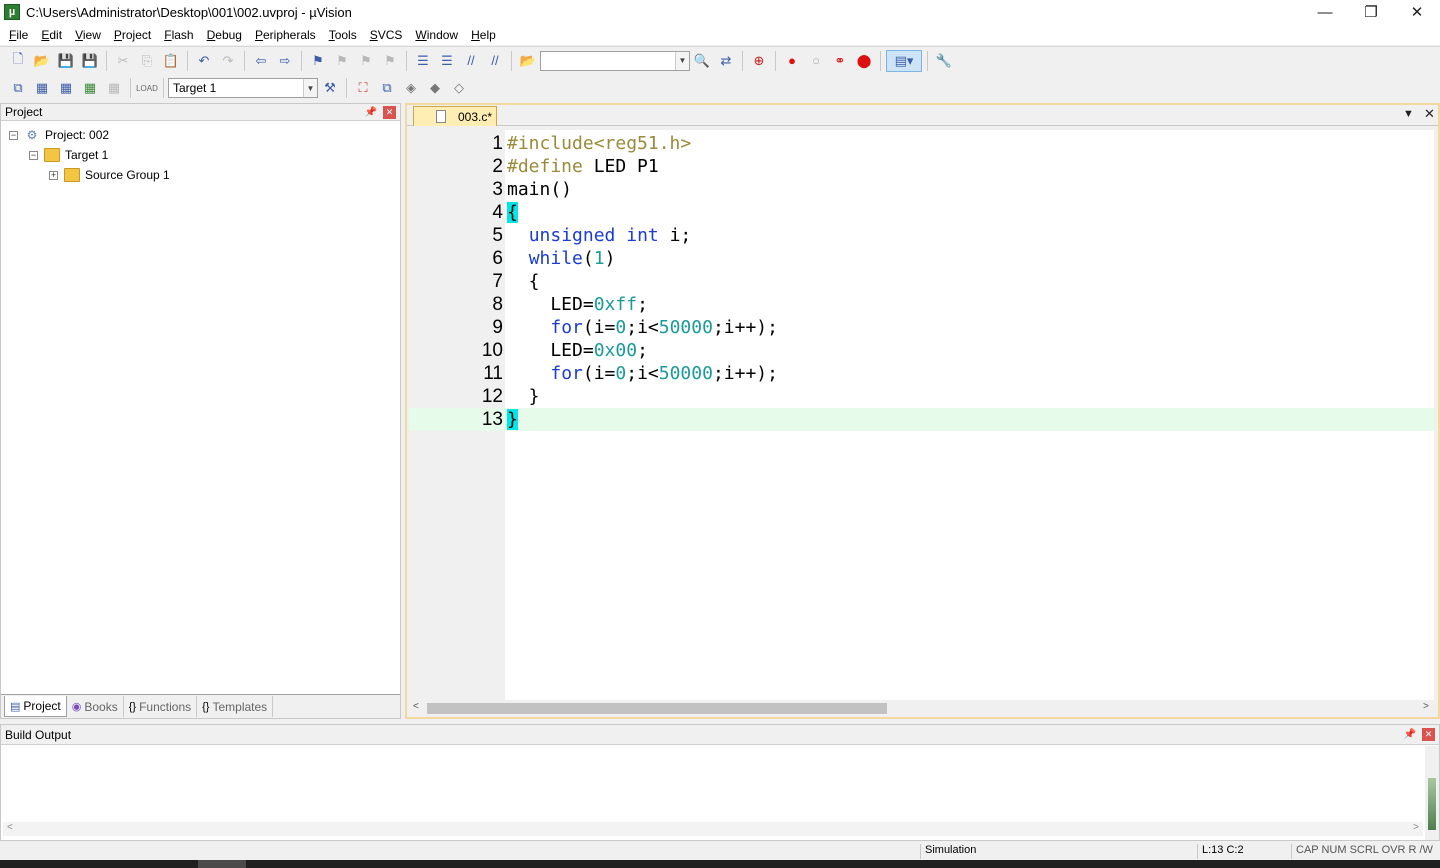 The image size is (1440, 868). What do you see at coordinates (455, 116) in the screenshot?
I see `editor-tab-003c: 003.c*` at bounding box center [455, 116].